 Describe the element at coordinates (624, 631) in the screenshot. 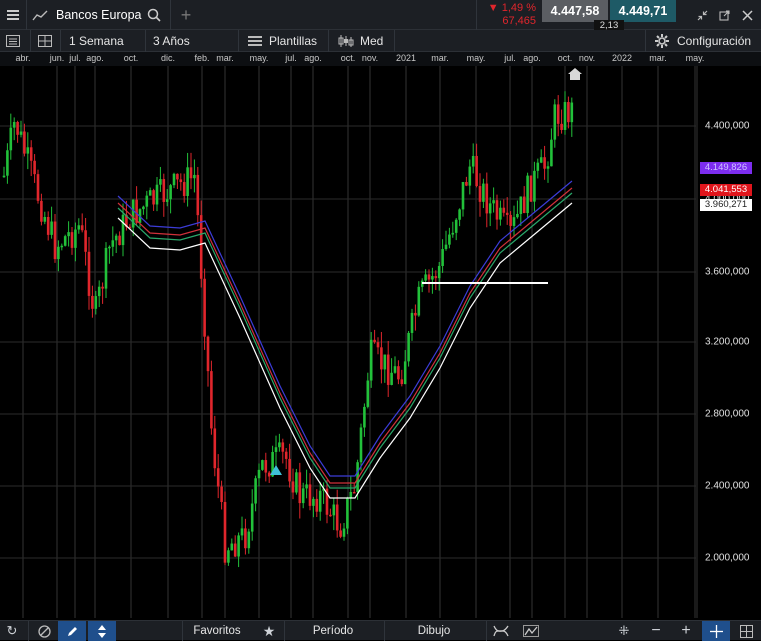

I see `crosshair-small-icon: ⁜` at that location.